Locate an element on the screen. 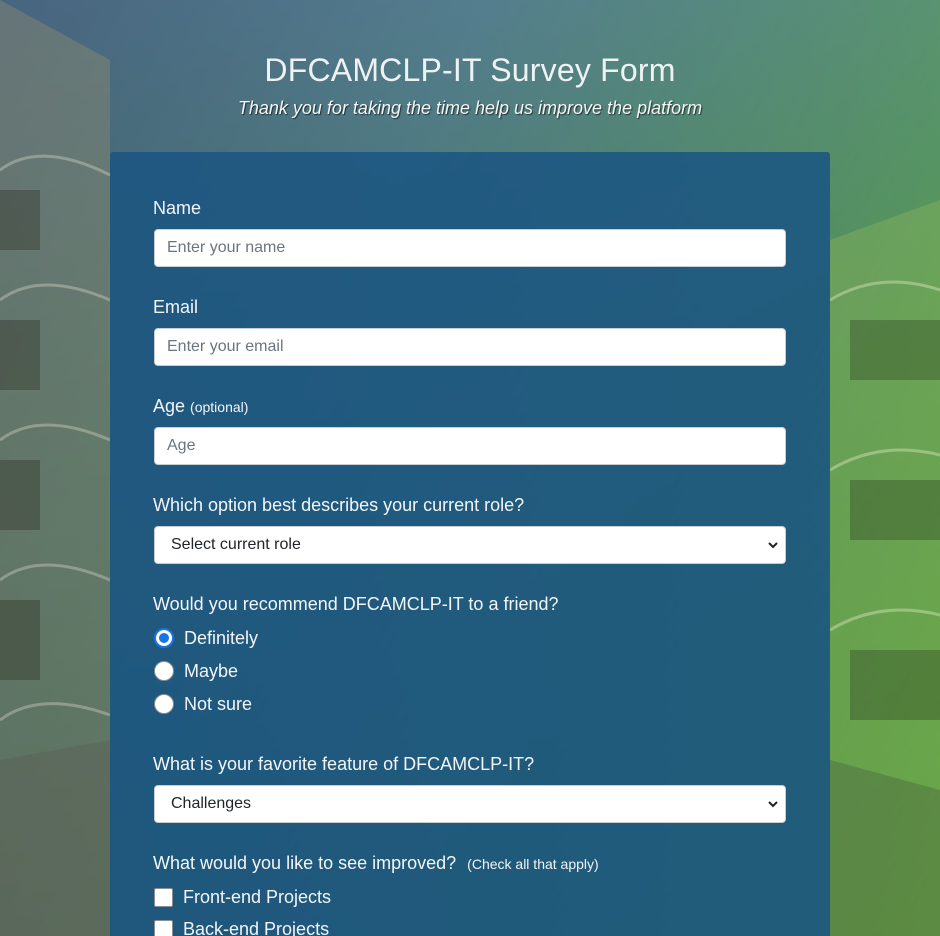 The width and height of the screenshot is (940, 936). radio-maybe: Maybe is located at coordinates (196, 671).